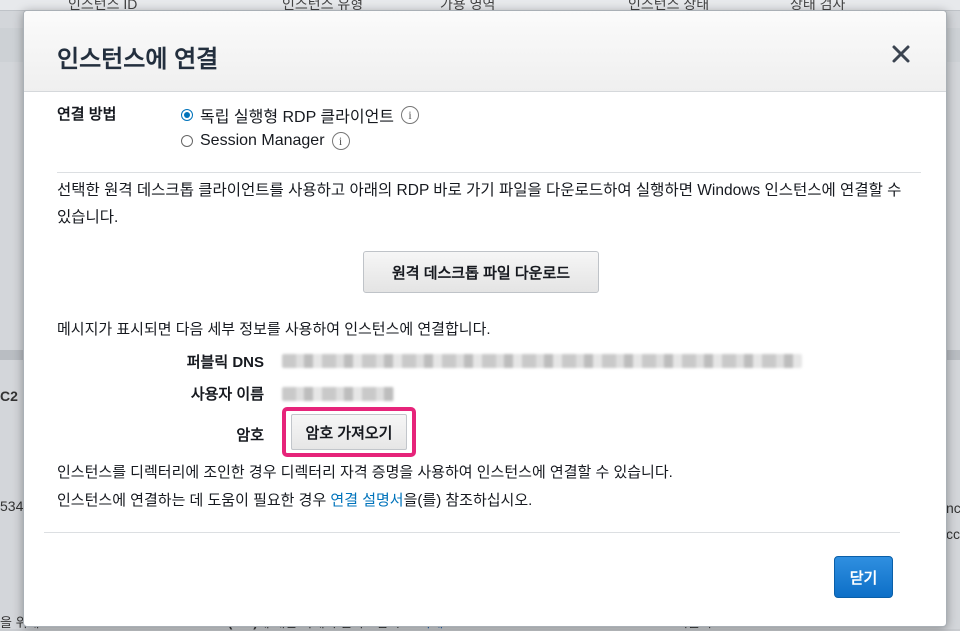  What do you see at coordinates (138, 59) in the screenshot?
I see `dialog-title: 인스턴스에 연결` at bounding box center [138, 59].